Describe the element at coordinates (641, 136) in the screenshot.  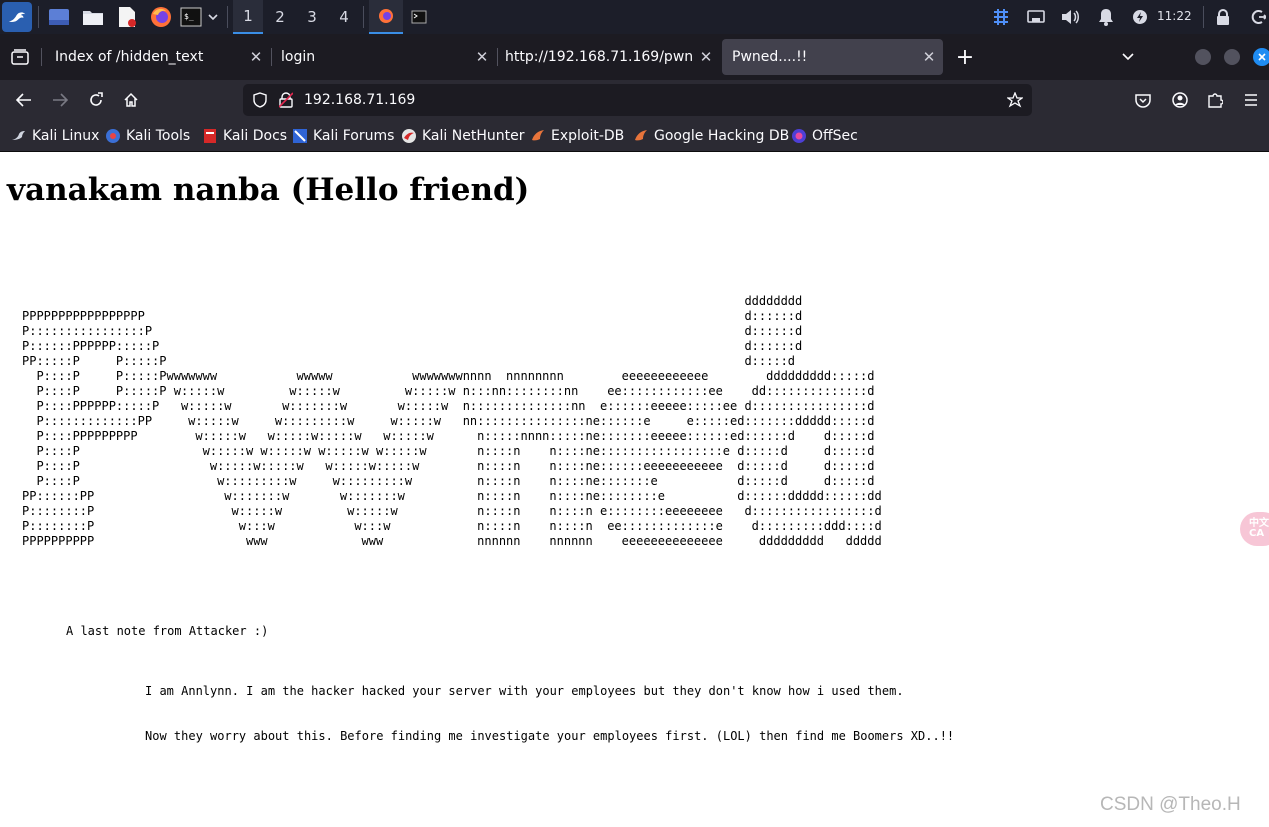
I see `ghdb-icon` at that location.